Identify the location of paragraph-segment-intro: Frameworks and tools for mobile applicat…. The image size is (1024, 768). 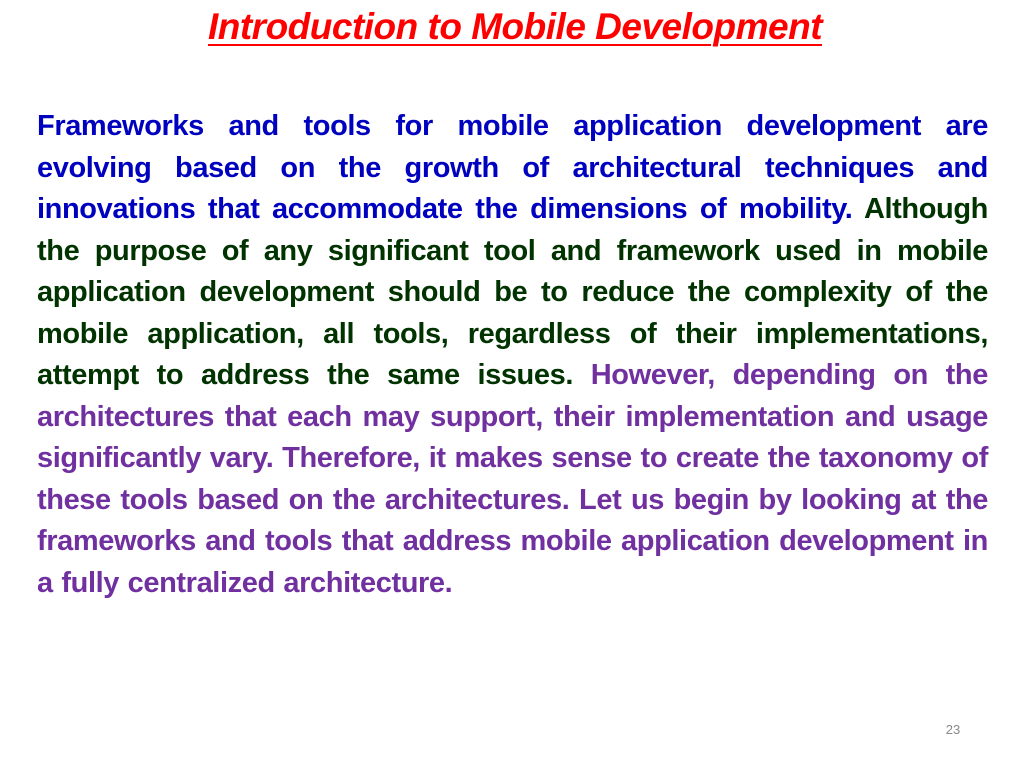
(512, 167).